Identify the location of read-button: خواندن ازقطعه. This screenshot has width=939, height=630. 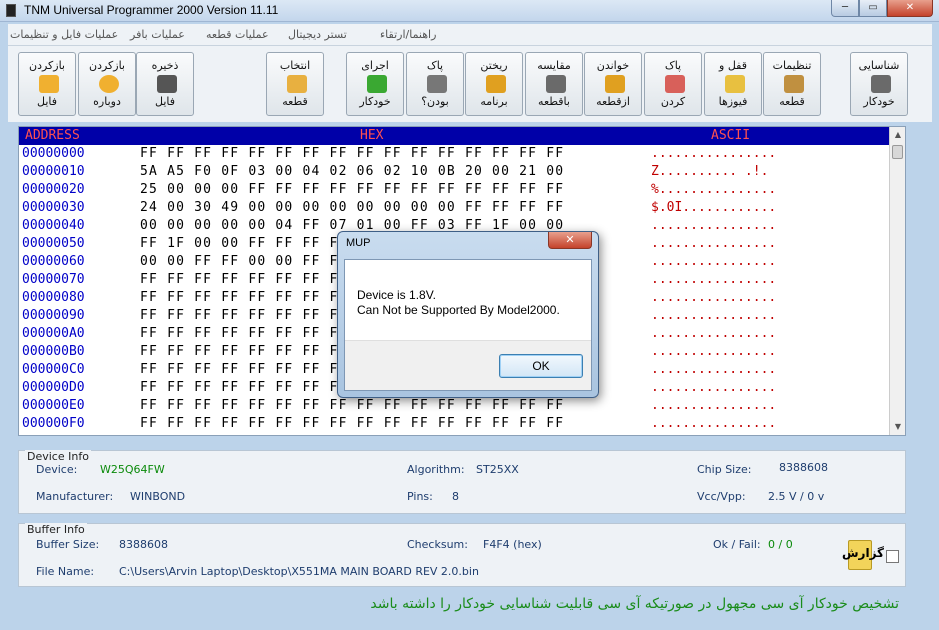
(613, 84).